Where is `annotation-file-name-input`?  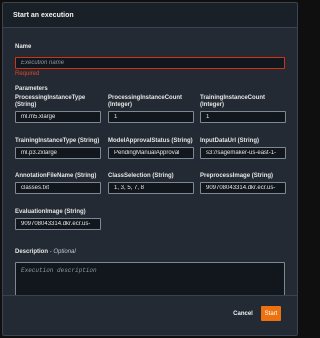 annotation-file-name-input is located at coordinates (58, 188).